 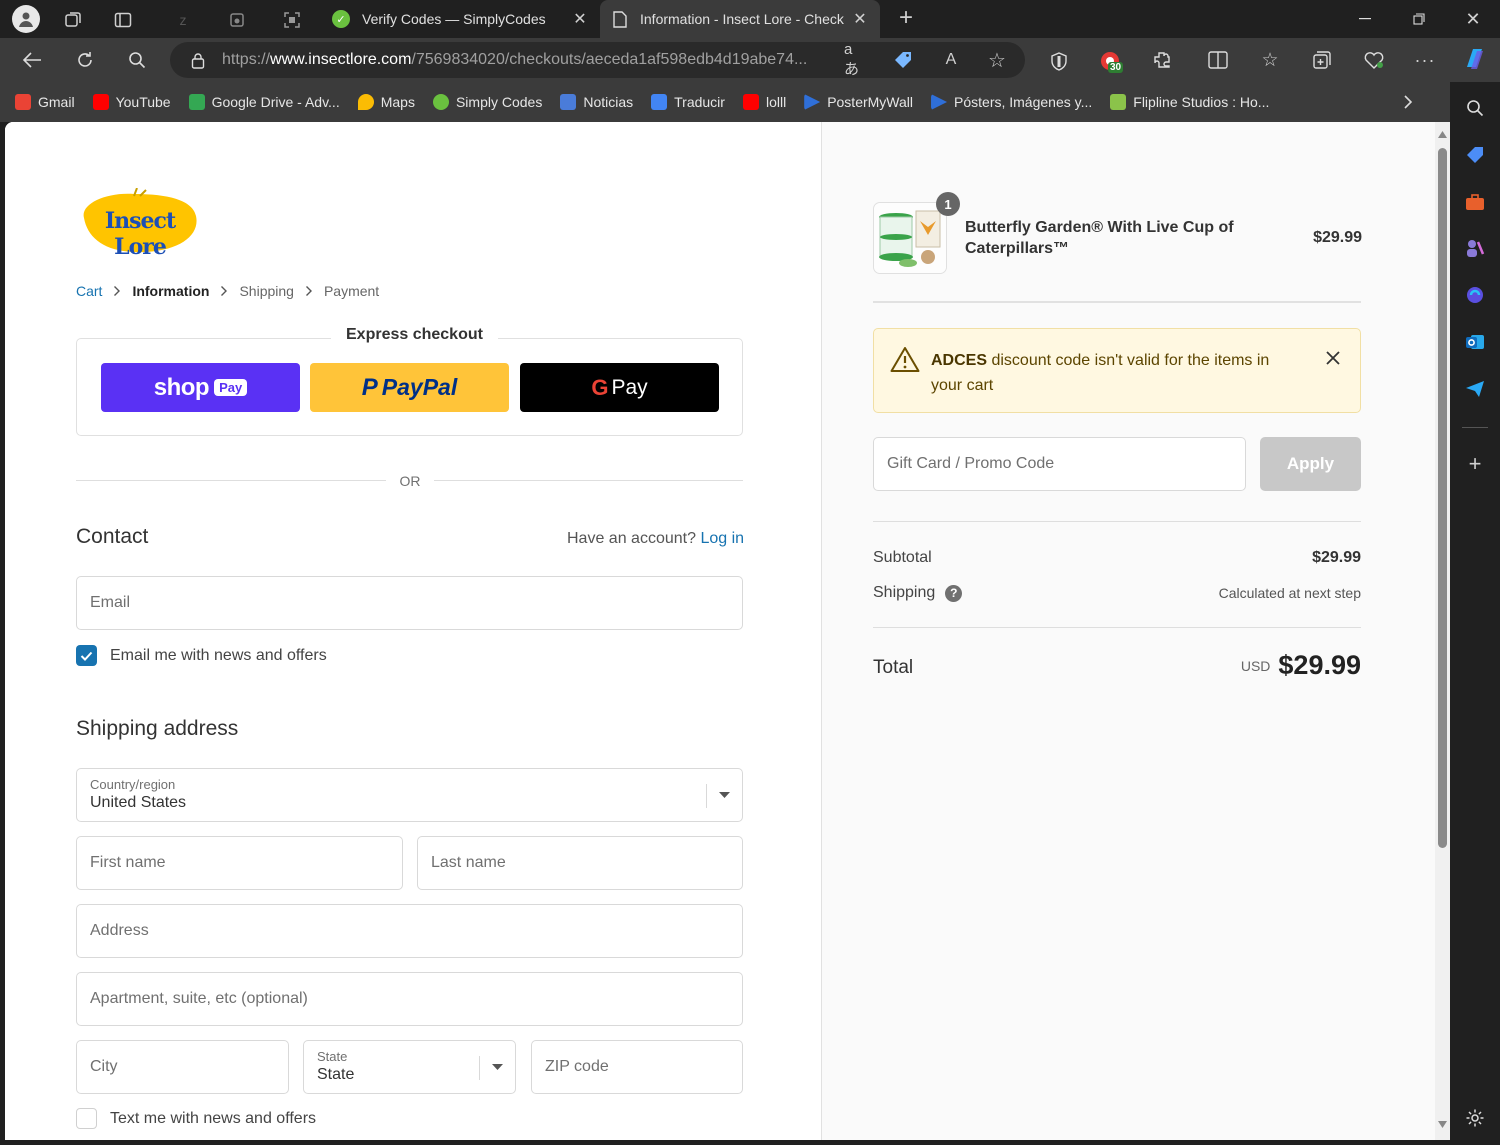 I want to click on refresh-icon, so click(x=85, y=60).